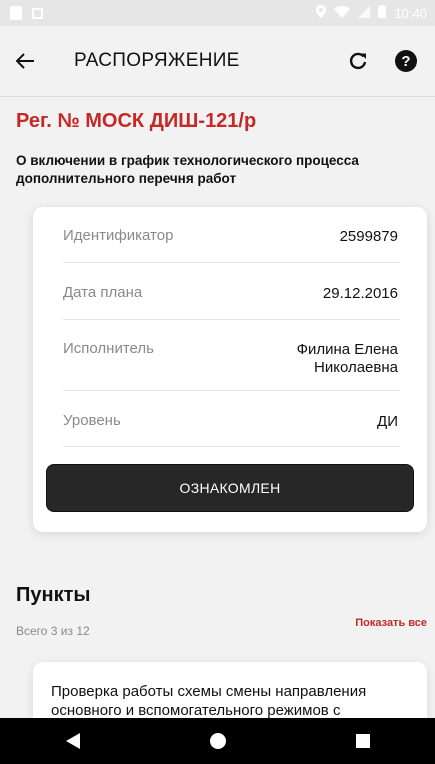 The width and height of the screenshot is (435, 764). Describe the element at coordinates (217, 13) in the screenshot. I see `status-bar: 10:40` at that location.